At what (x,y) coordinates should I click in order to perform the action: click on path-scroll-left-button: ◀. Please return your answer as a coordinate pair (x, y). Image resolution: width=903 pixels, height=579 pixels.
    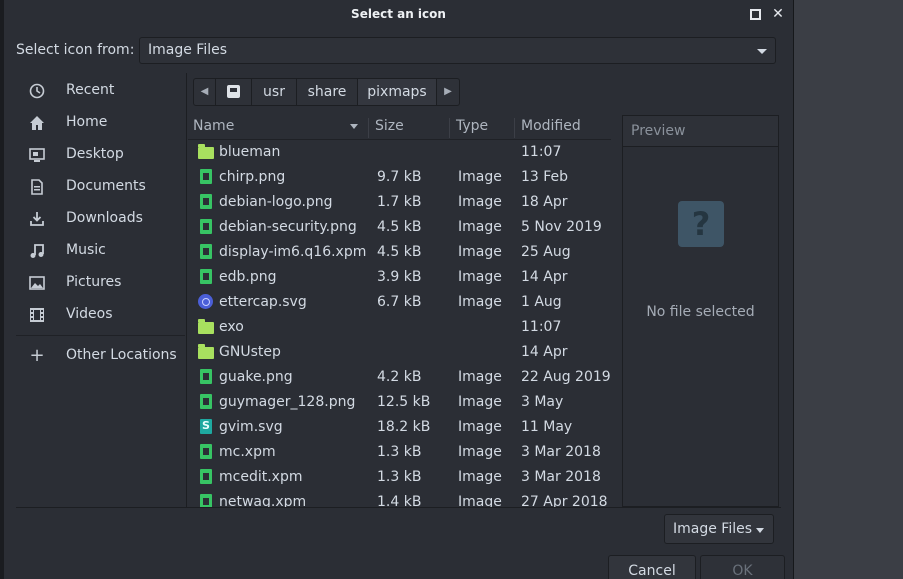
    Looking at the image, I should click on (205, 92).